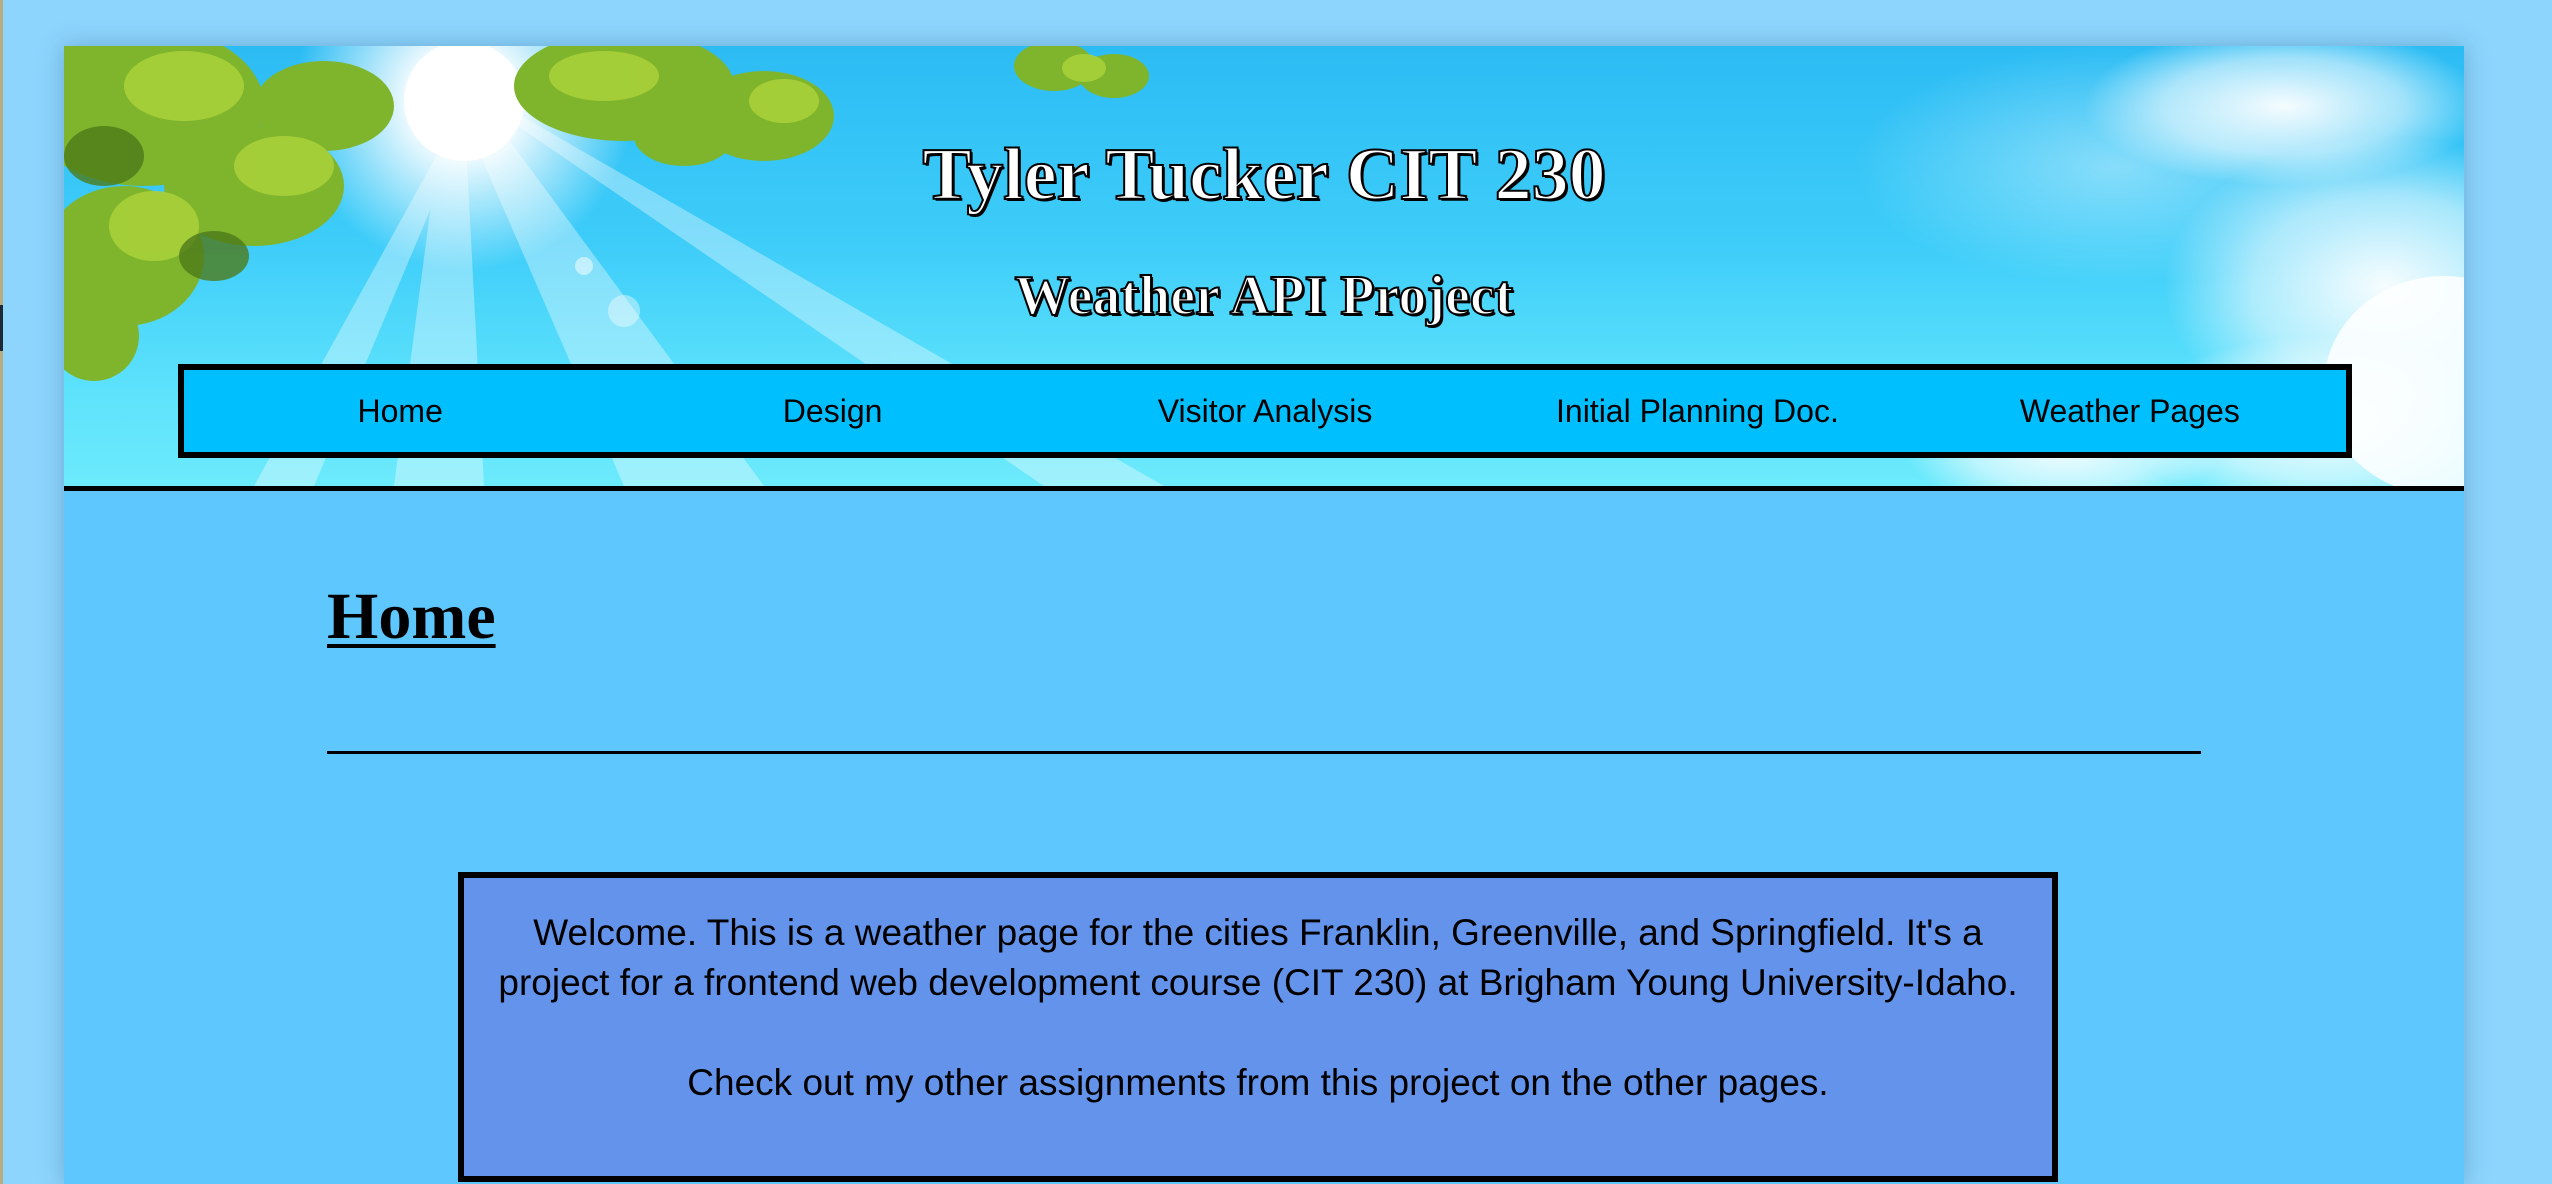 Image resolution: width=2552 pixels, height=1184 pixels. What do you see at coordinates (1, 592) in the screenshot?
I see `window-edge` at bounding box center [1, 592].